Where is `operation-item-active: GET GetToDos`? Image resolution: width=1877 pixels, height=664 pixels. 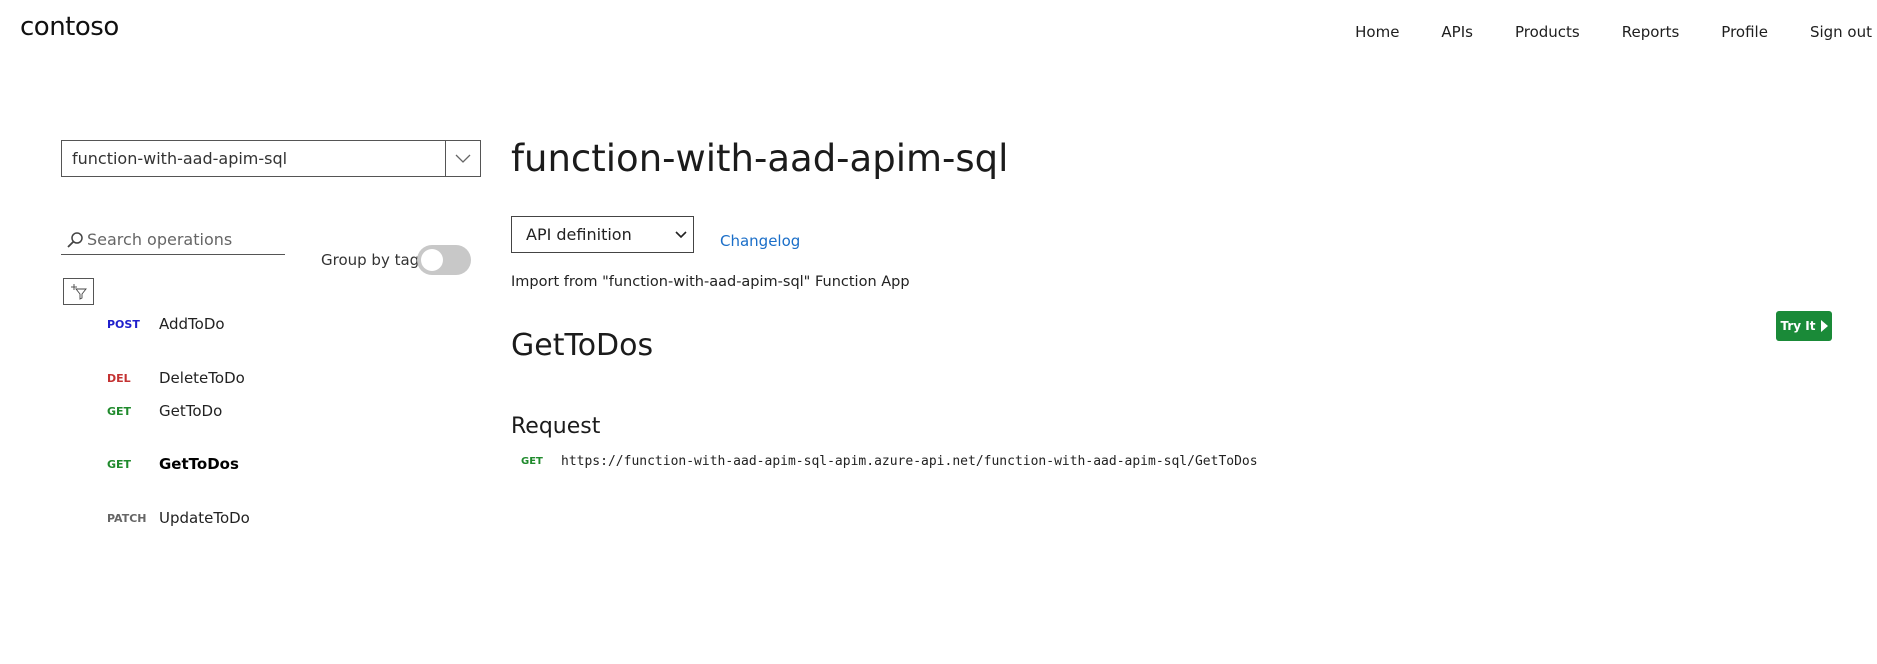
operation-item-active: GET GetToDos is located at coordinates (173, 464).